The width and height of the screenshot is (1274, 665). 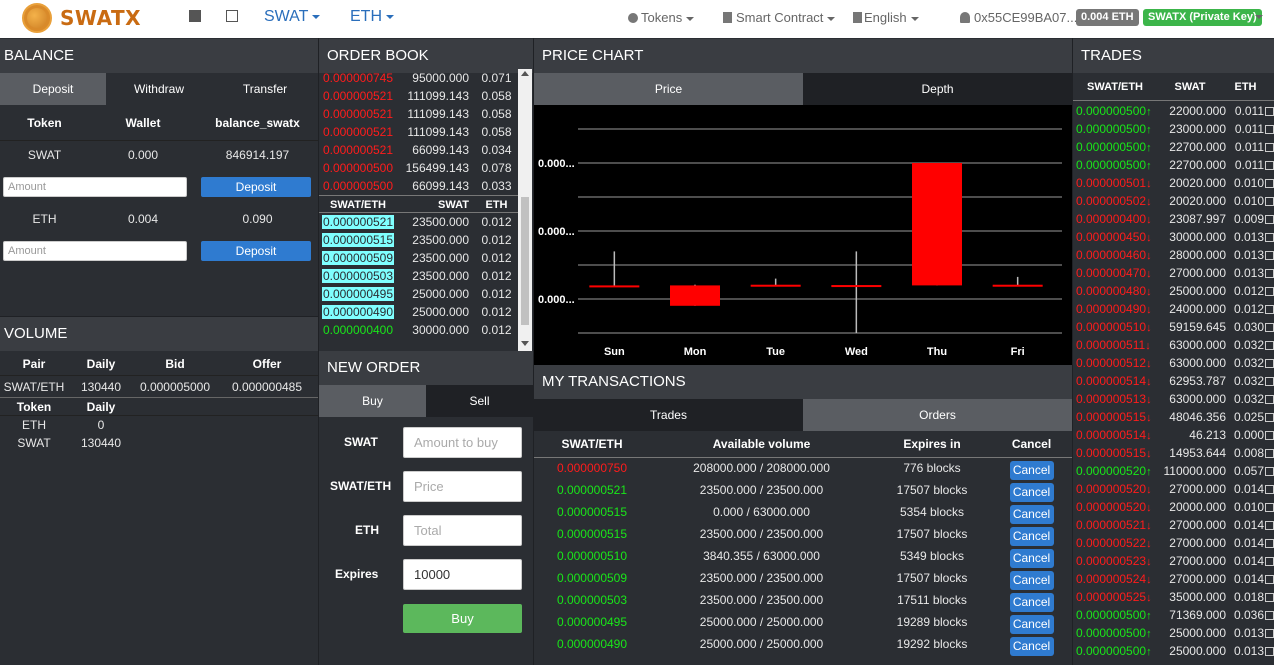 What do you see at coordinates (462, 530) in the screenshot?
I see `total-input: Total` at bounding box center [462, 530].